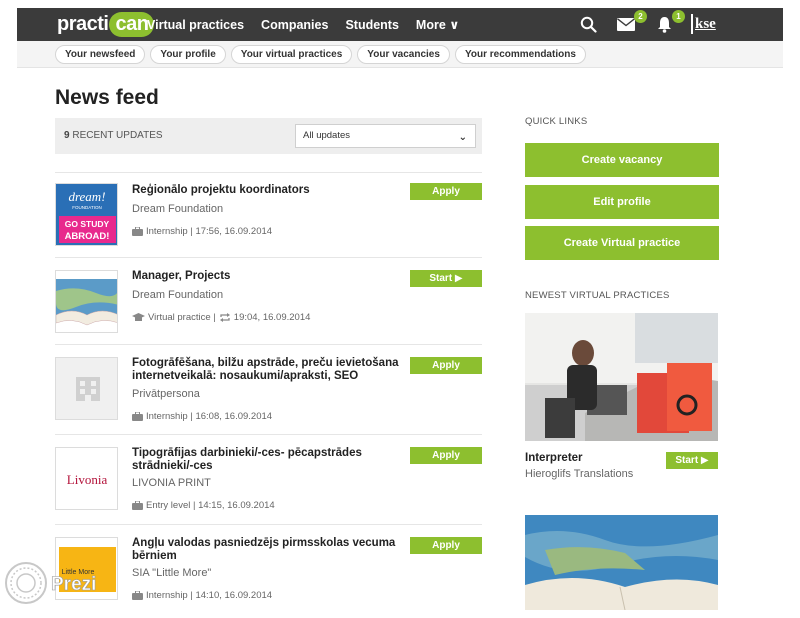 The width and height of the screenshot is (800, 618). I want to click on item-meta: Internship | 17:56, 16.09.2014, so click(202, 231).